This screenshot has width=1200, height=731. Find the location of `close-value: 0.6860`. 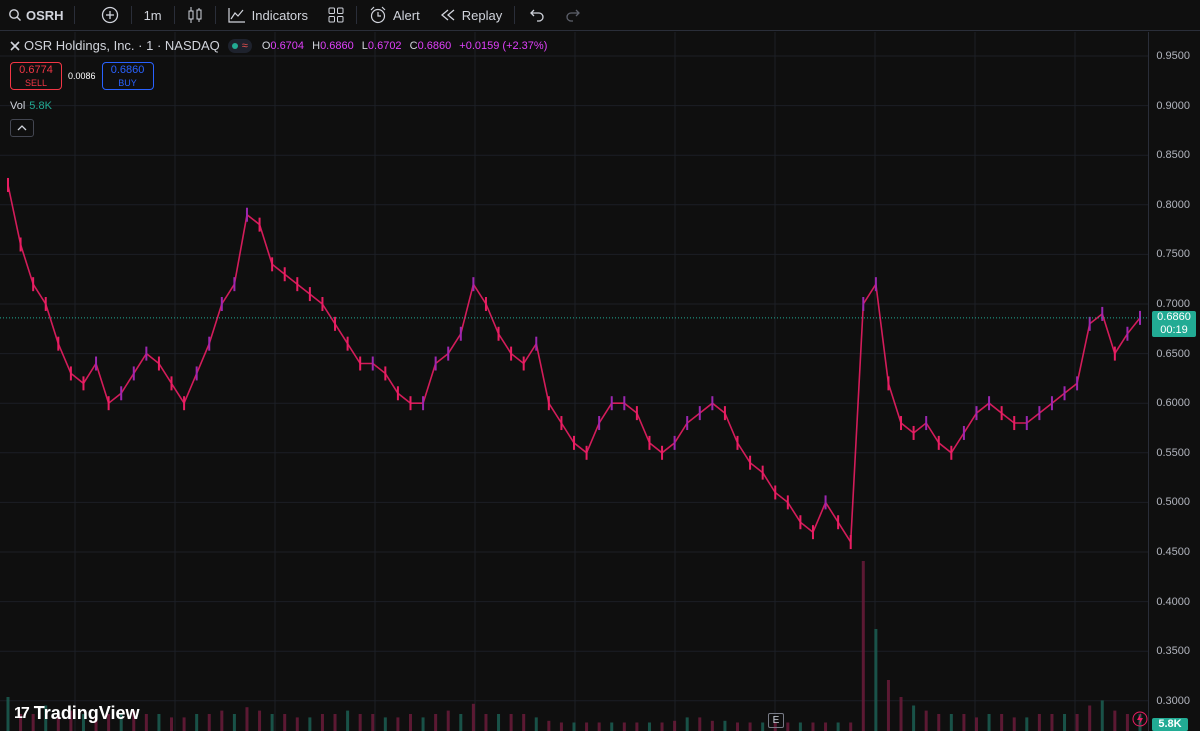

close-value: 0.6860 is located at coordinates (434, 45).